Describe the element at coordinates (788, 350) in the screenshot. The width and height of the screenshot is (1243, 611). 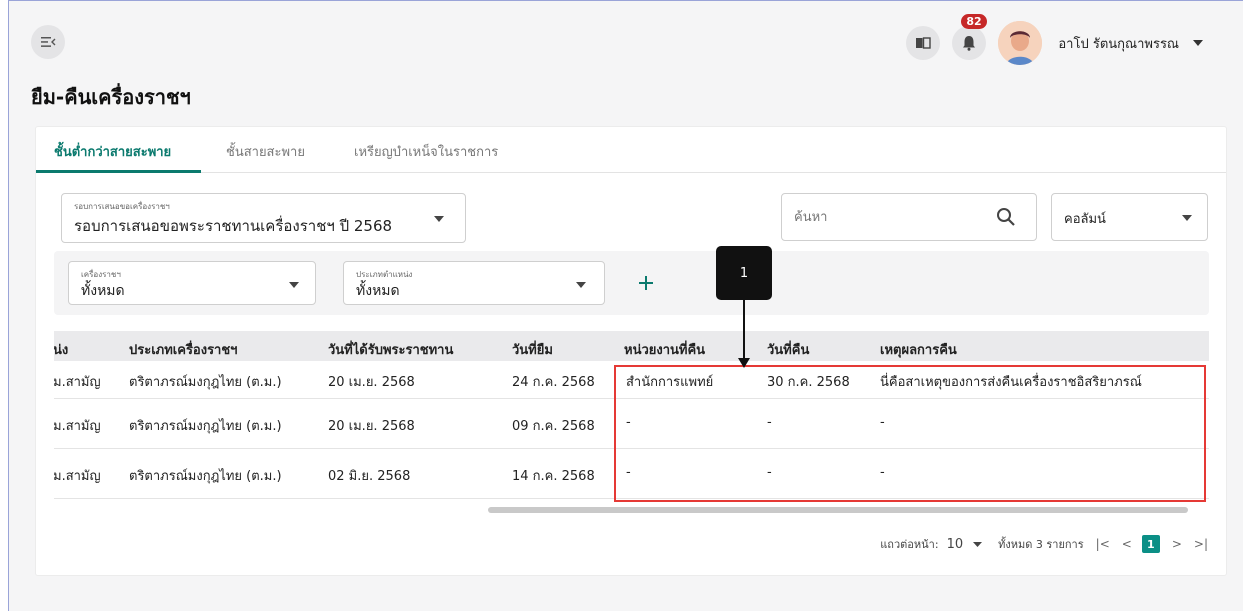
I see `column-header: วันที่คืน` at that location.